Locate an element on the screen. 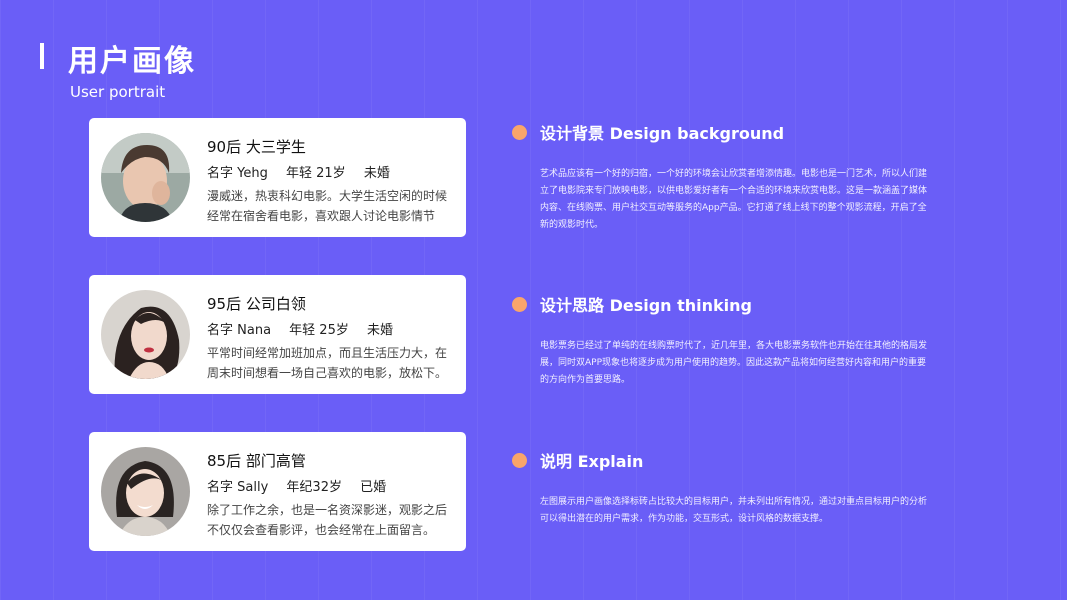  persona-description: 除了工作之余，也是一名资深影迷，观影之后 不仅仅会查看影评，也会经常在上面留言。 is located at coordinates (332, 520).